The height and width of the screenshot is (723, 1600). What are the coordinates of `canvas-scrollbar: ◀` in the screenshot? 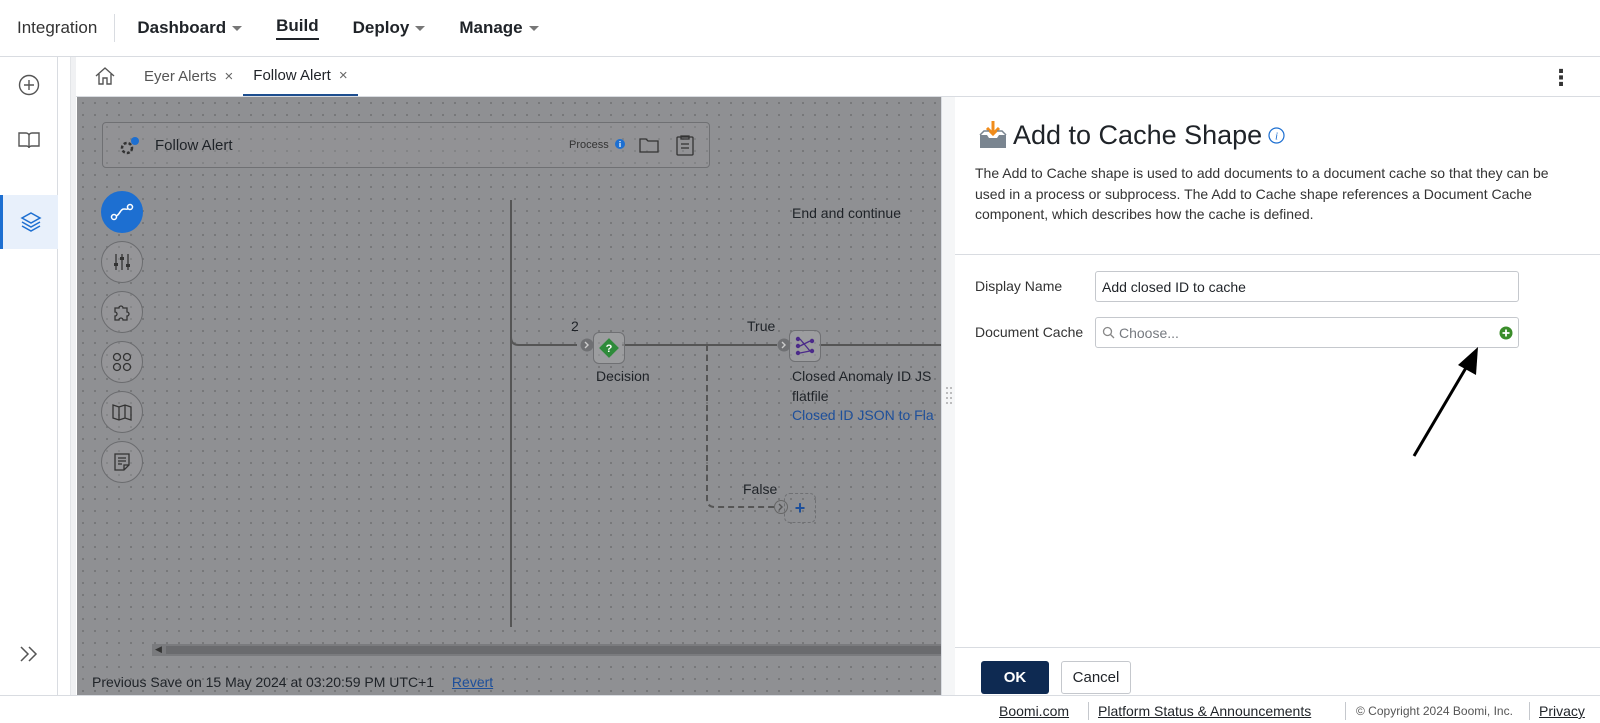 It's located at (546, 650).